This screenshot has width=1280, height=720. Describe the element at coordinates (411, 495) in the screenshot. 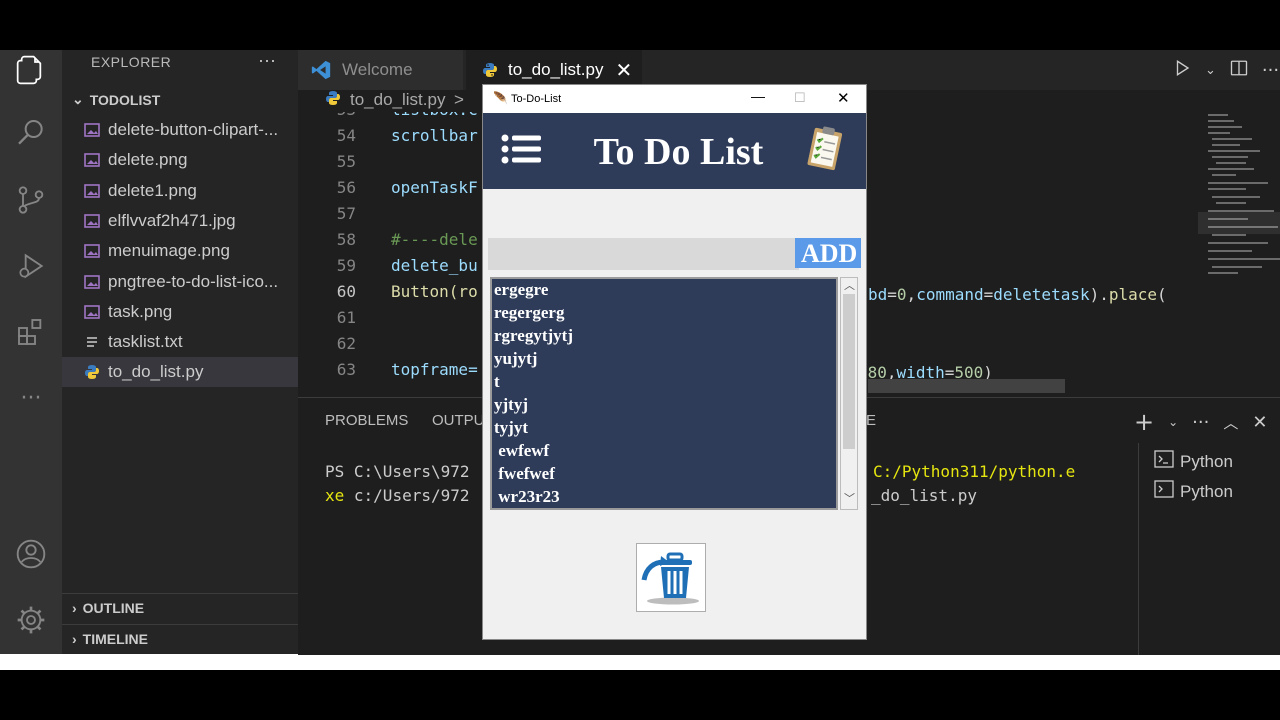

I see `terminal-path: c:/Users/972` at that location.